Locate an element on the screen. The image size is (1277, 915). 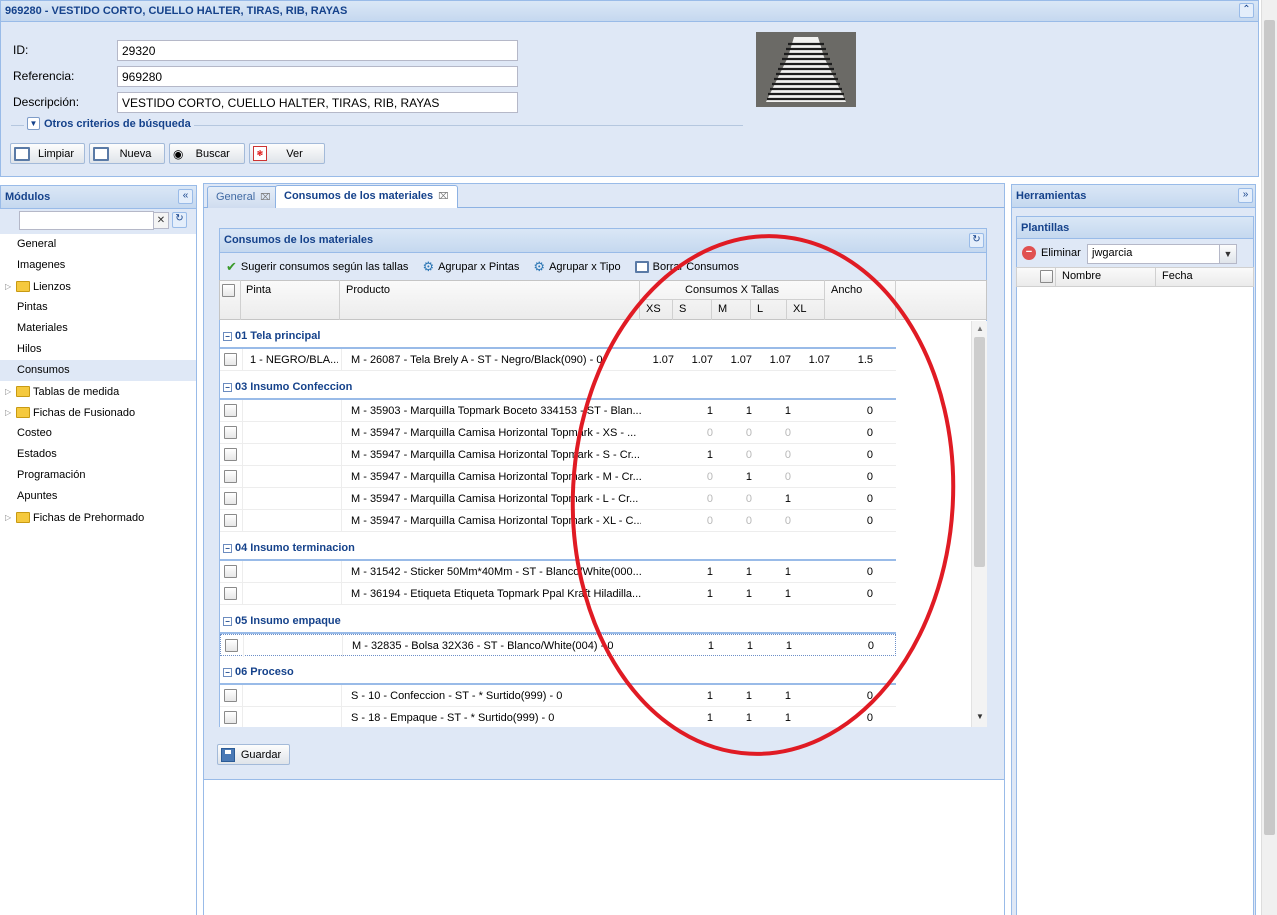
refresh-filter-icon: ↻ is located at coordinates (179, 220).